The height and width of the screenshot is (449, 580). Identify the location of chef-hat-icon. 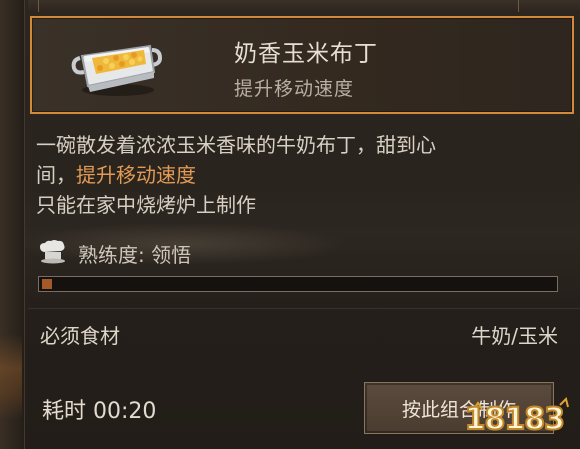
(53, 252).